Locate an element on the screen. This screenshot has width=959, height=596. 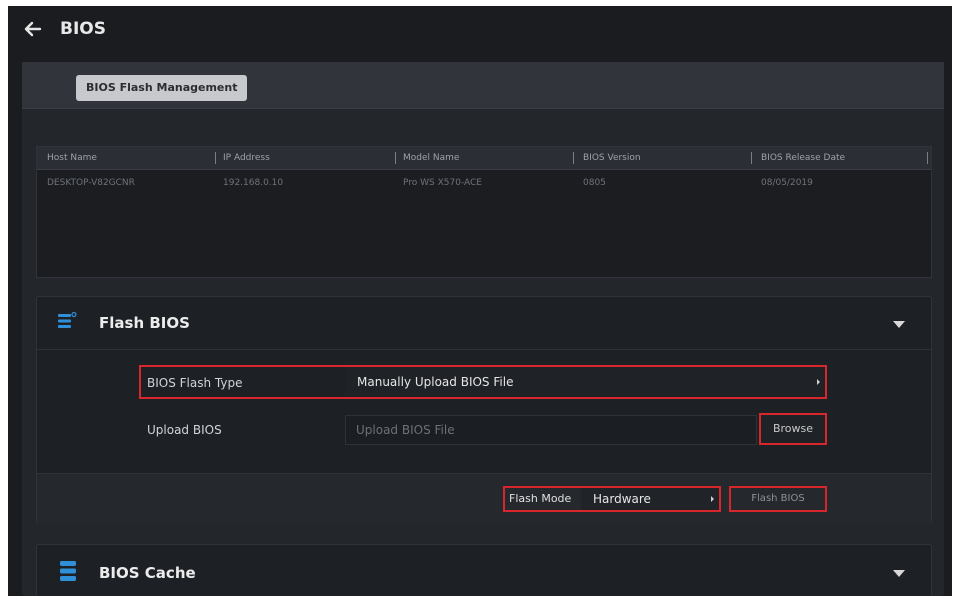
cell-host-name: DESKTOP-V82GCNR is located at coordinates (91, 183).